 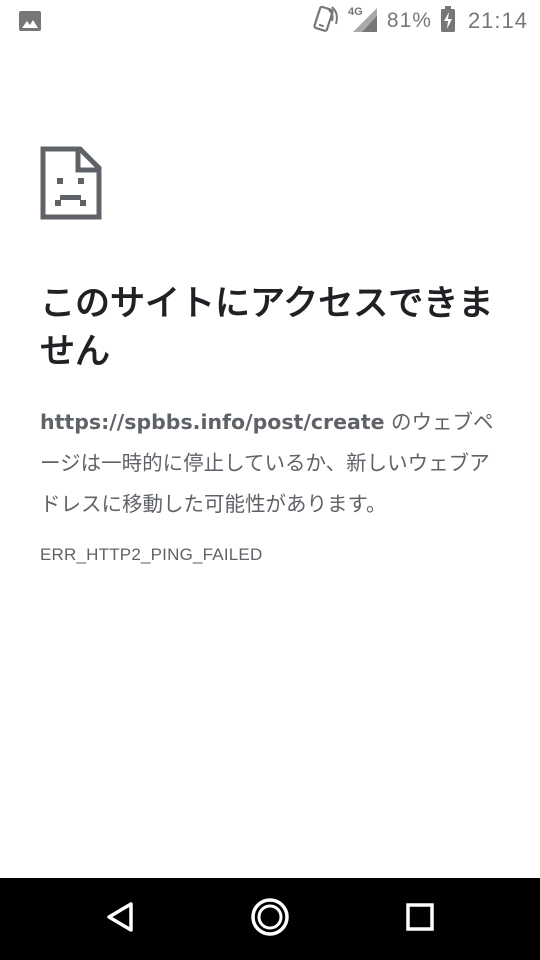 I want to click on home-icon, so click(x=270, y=919).